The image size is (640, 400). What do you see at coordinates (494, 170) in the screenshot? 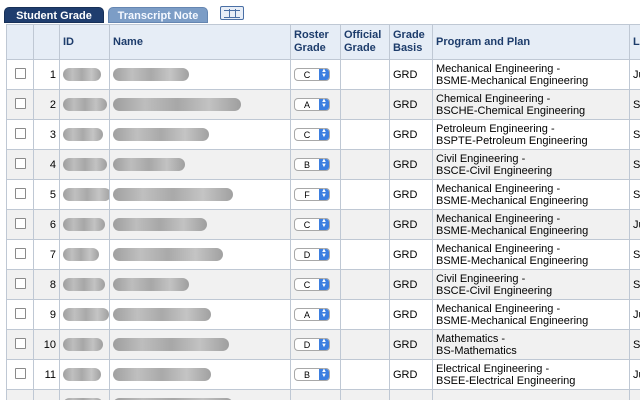
I see `plan-text: BSCE-Civil Engineering` at bounding box center [494, 170].